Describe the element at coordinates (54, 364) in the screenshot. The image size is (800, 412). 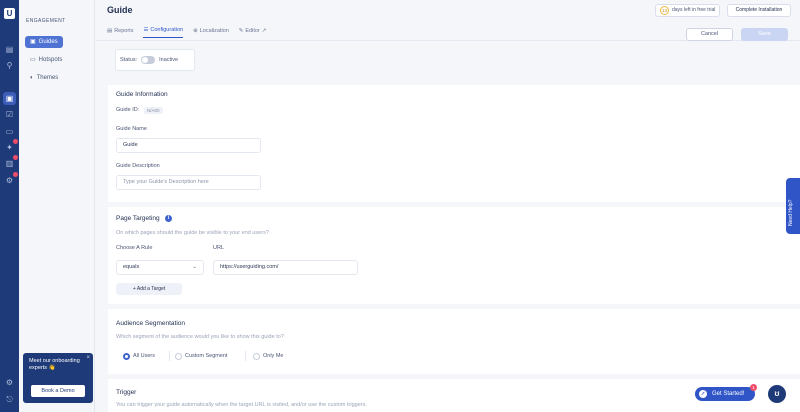
I see `promo-text: Meet our onboarding experts 👋` at that location.